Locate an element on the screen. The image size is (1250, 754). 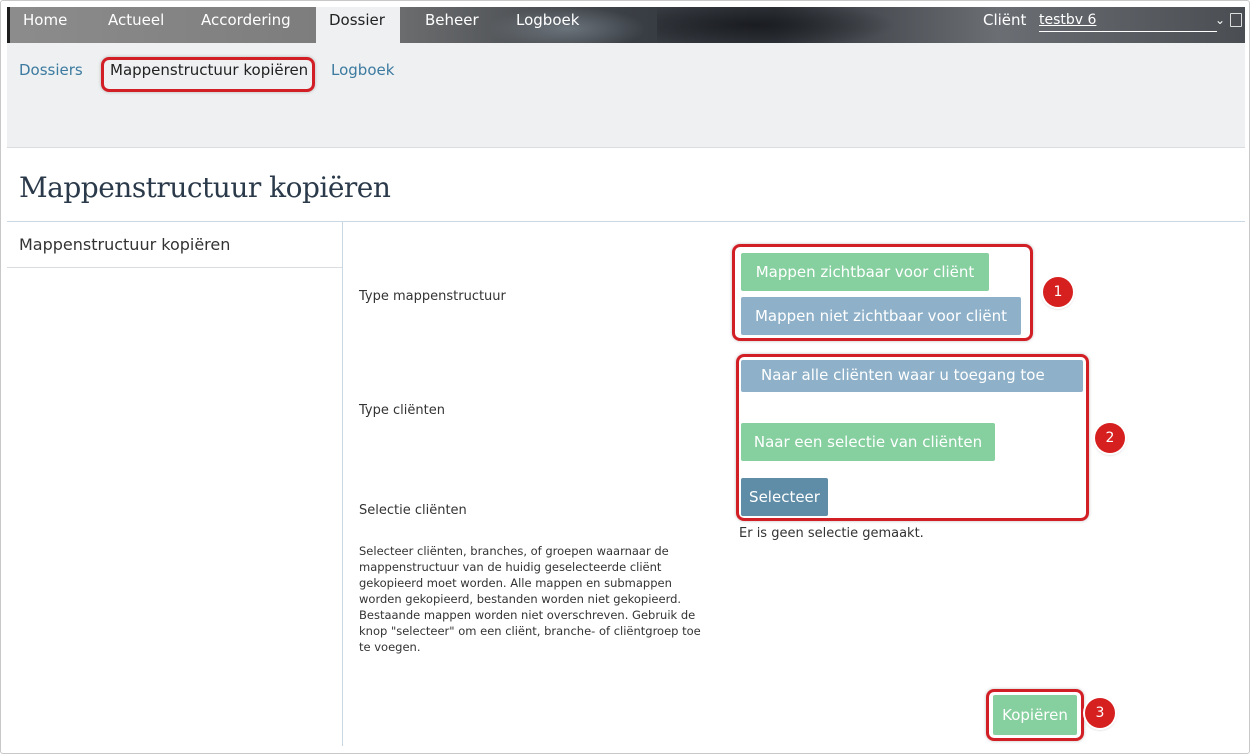
nav-accordering: Accordering is located at coordinates (246, 25).